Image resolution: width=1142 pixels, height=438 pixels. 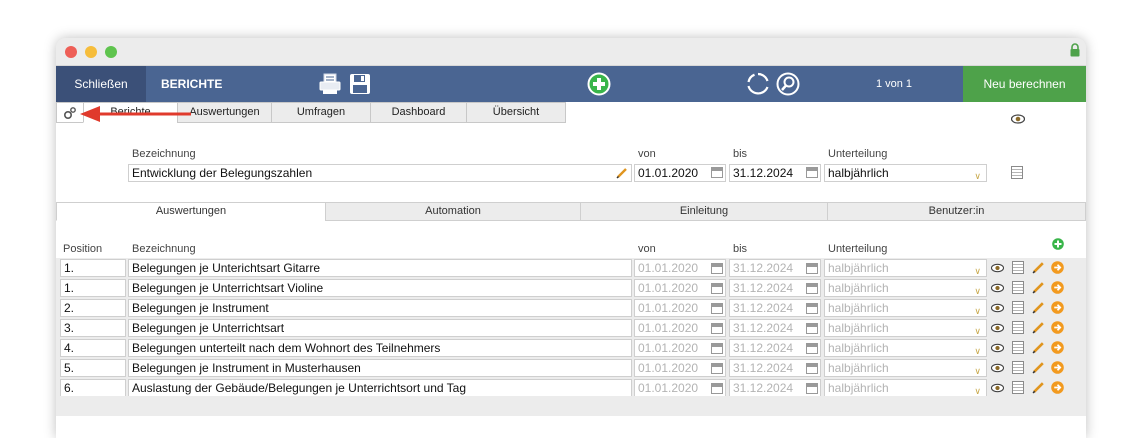 What do you see at coordinates (71, 52) in the screenshot?
I see `close-window-button` at bounding box center [71, 52].